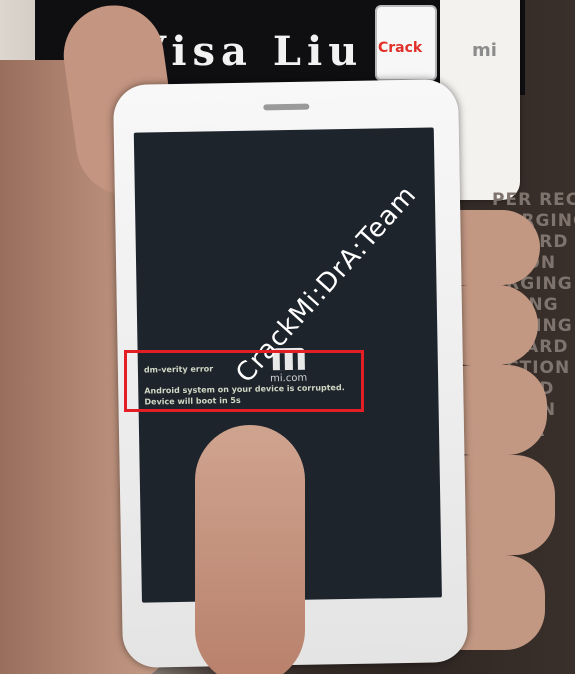 Image resolution: width=575 pixels, height=674 pixels. Describe the element at coordinates (244, 381) in the screenshot. I see `highlight-box` at that location.